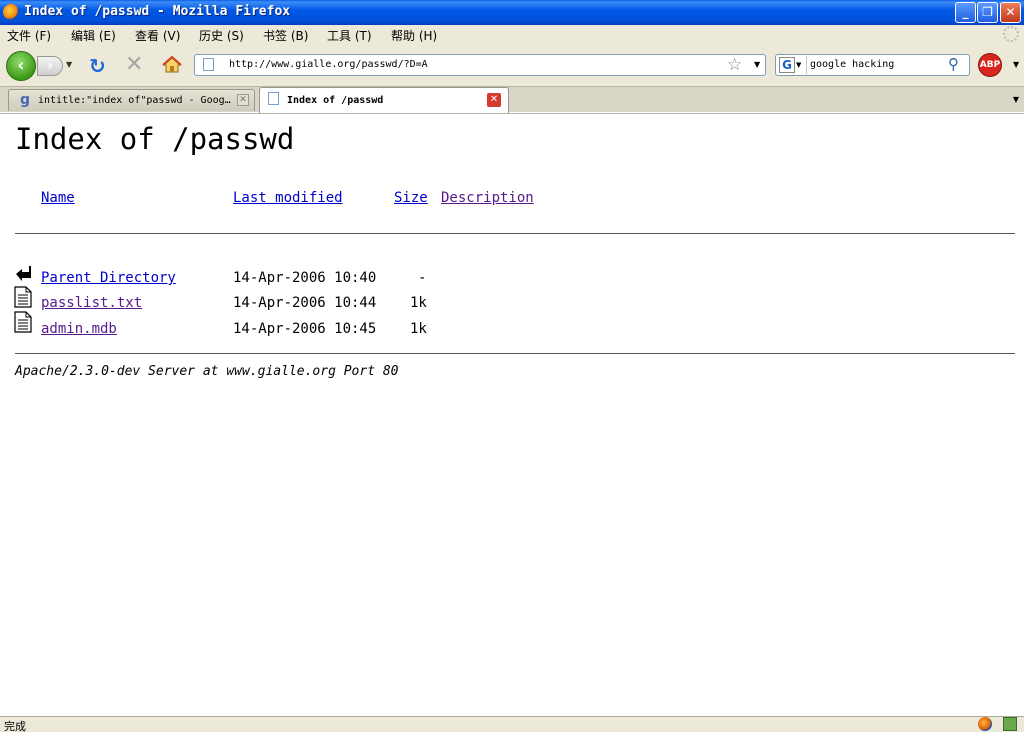  I want to click on column-header-size: Size, so click(411, 198).